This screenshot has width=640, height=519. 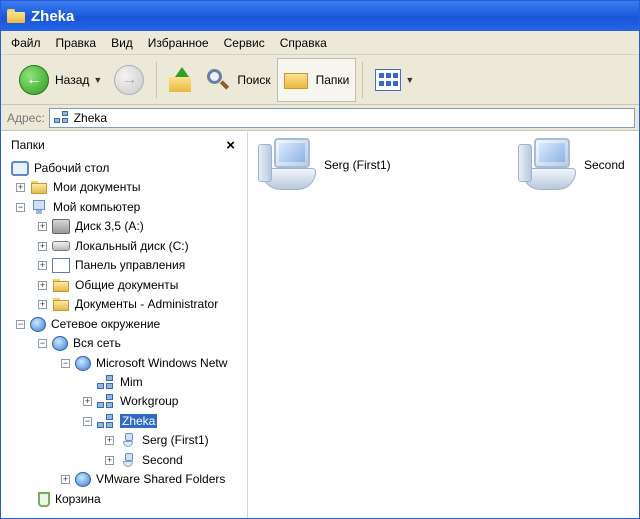 What do you see at coordinates (230, 145) in the screenshot?
I see `close-icon: ×` at bounding box center [230, 145].